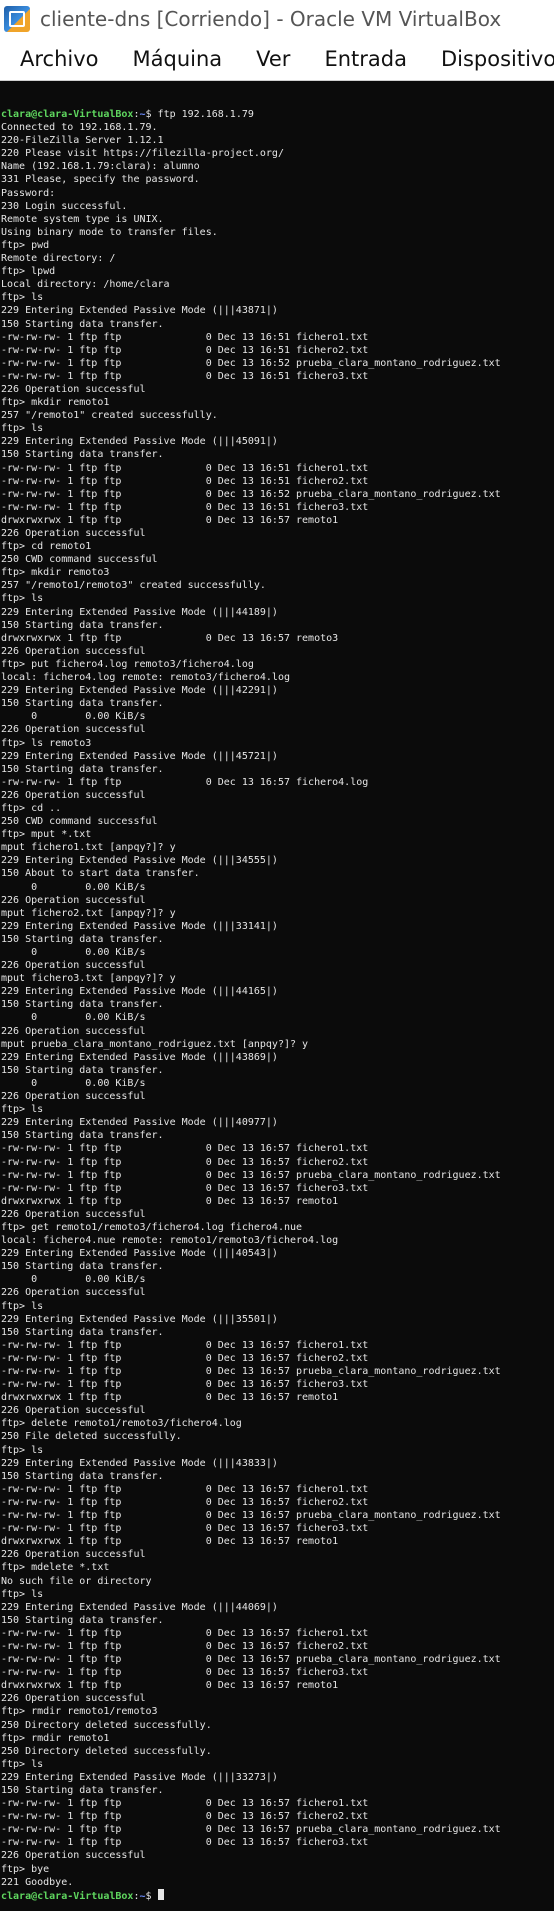 This screenshot has height=1911, width=554. Describe the element at coordinates (121, 1424) in the screenshot. I see `terminal-line: ftp> delete remoto1/remoto3/fichero4.log` at that location.